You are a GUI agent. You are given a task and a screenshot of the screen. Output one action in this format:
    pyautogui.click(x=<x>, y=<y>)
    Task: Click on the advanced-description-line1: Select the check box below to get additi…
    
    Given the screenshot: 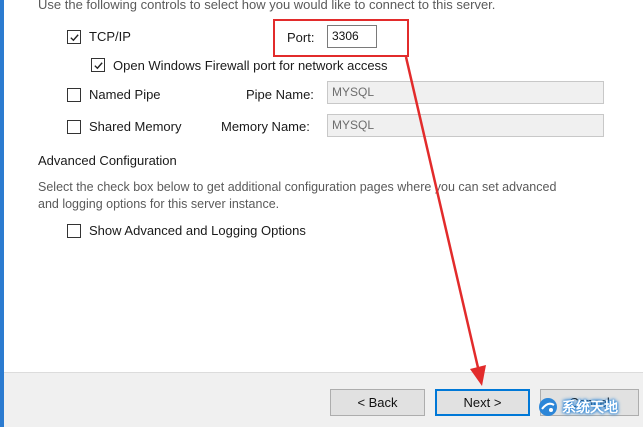 What is the action you would take?
    pyautogui.click(x=297, y=187)
    